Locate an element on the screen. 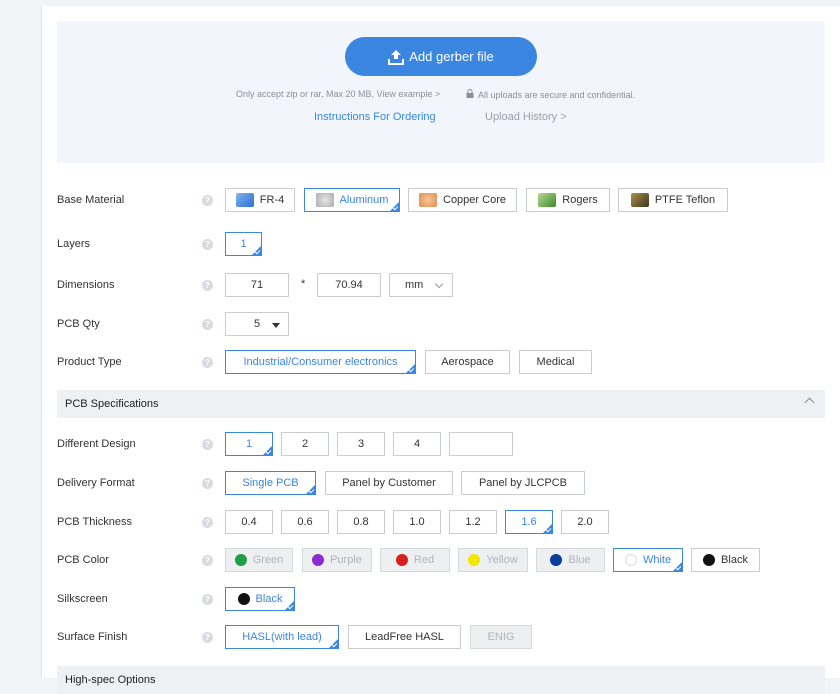  upload-icon is located at coordinates (396, 57).